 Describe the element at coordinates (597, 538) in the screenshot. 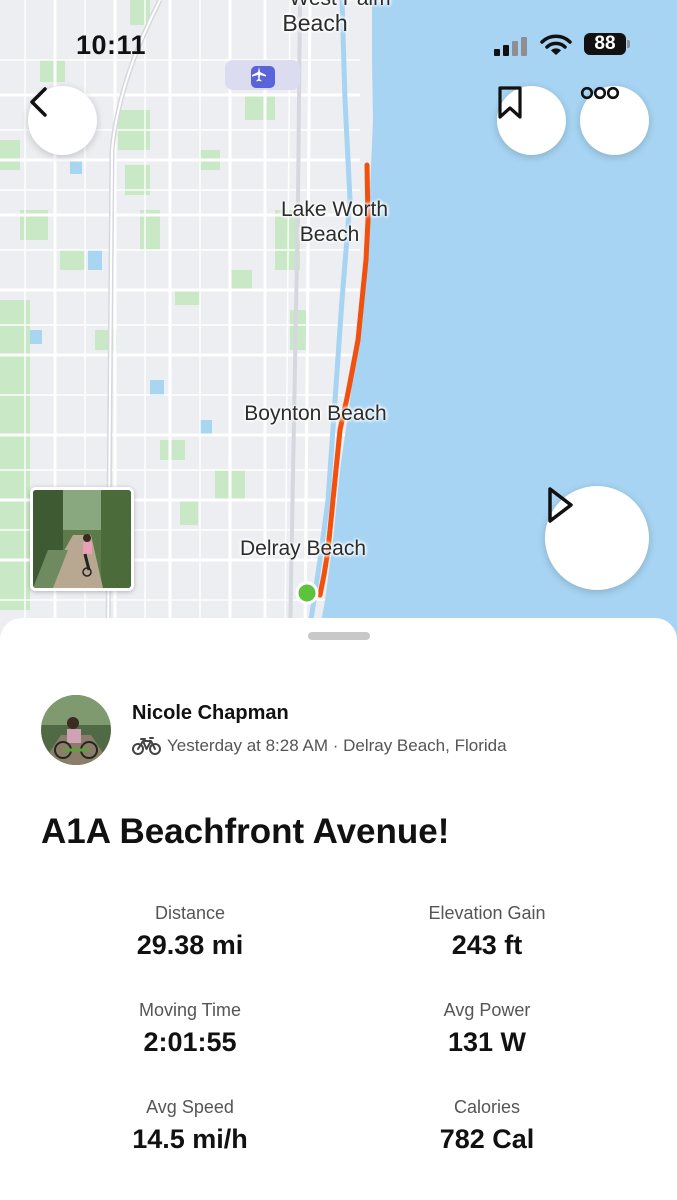

I see `play-flyover-button` at that location.